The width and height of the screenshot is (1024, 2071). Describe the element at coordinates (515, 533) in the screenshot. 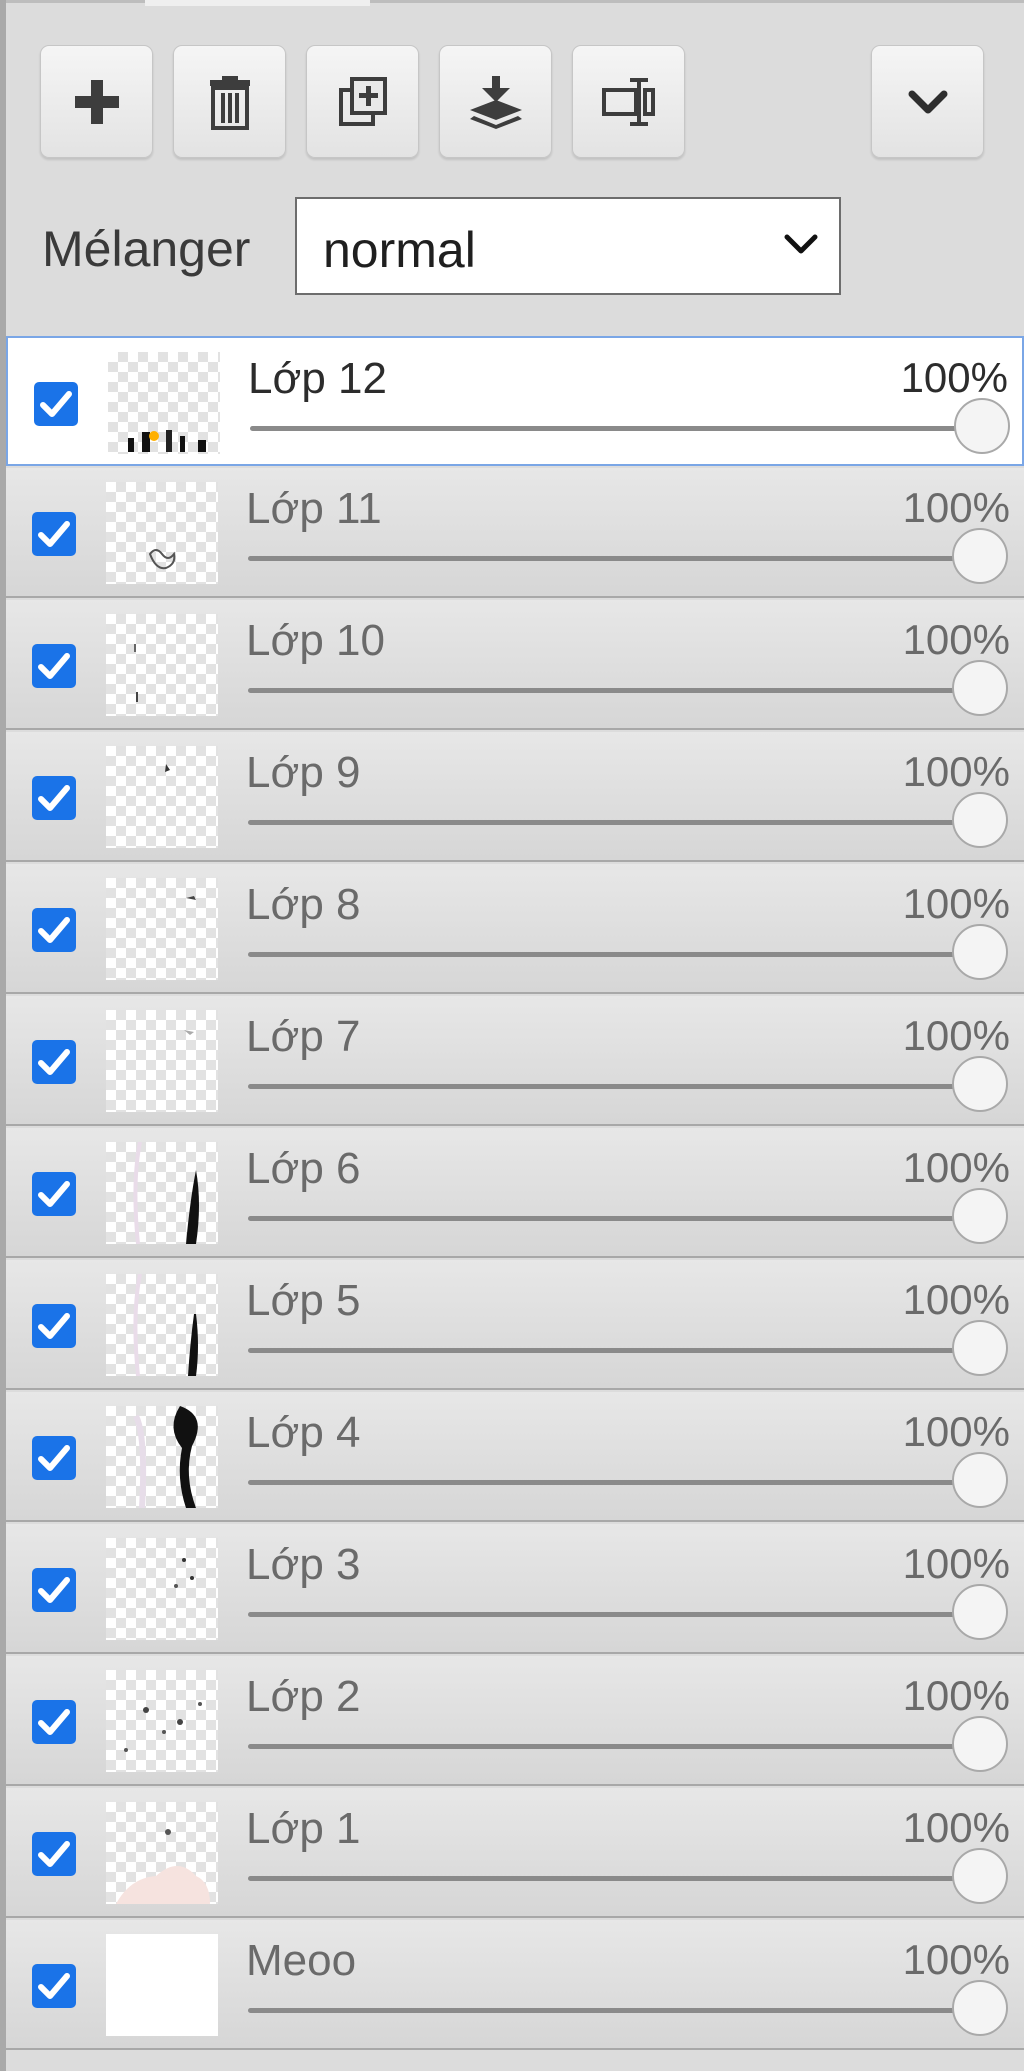

I see `layer-row: Lớp 11 100%` at that location.